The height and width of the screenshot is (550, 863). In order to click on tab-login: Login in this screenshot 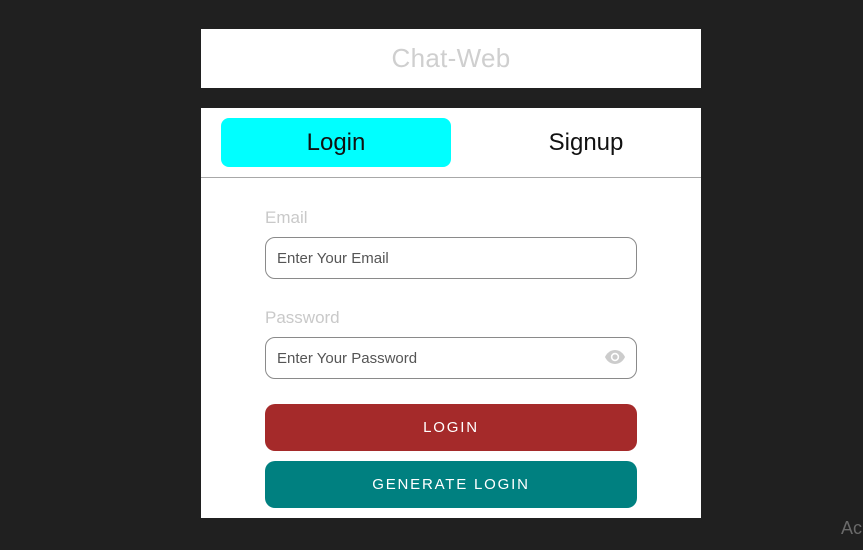, I will do `click(336, 142)`.